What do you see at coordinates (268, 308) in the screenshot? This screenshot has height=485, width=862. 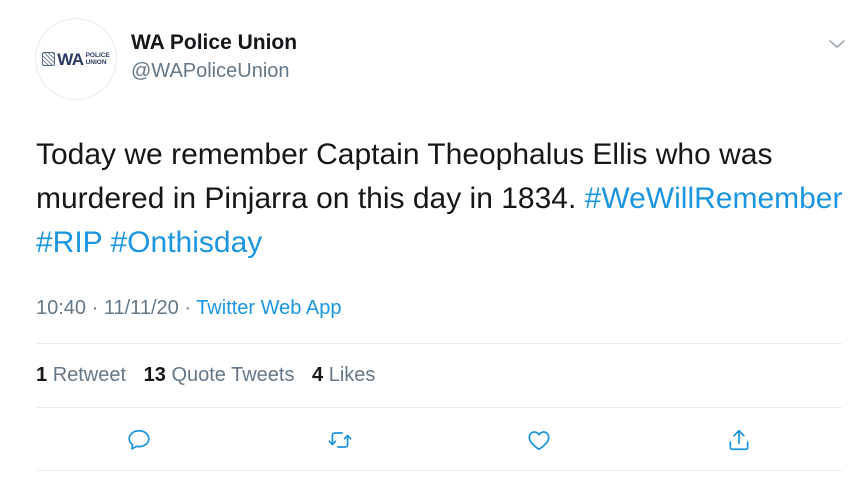 I see `tweet-source-link: Twitter Web App` at bounding box center [268, 308].